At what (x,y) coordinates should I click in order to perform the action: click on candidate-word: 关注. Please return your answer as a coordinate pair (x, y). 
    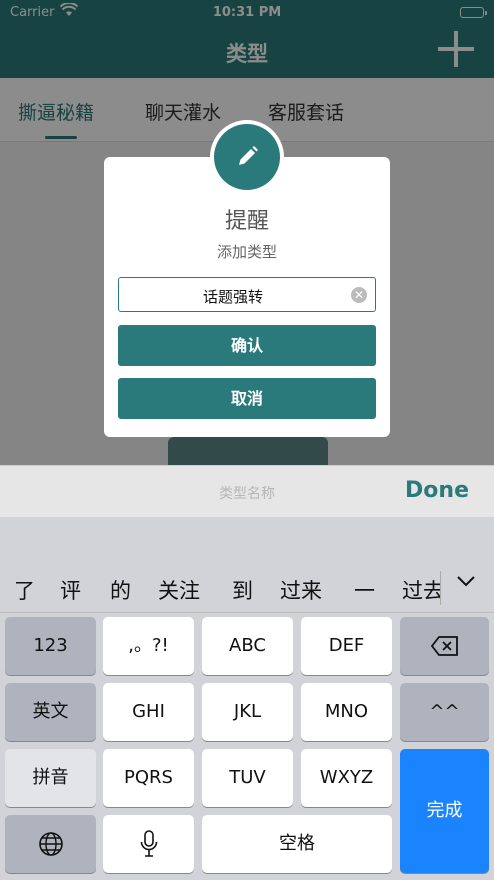
    Looking at the image, I should click on (179, 590).